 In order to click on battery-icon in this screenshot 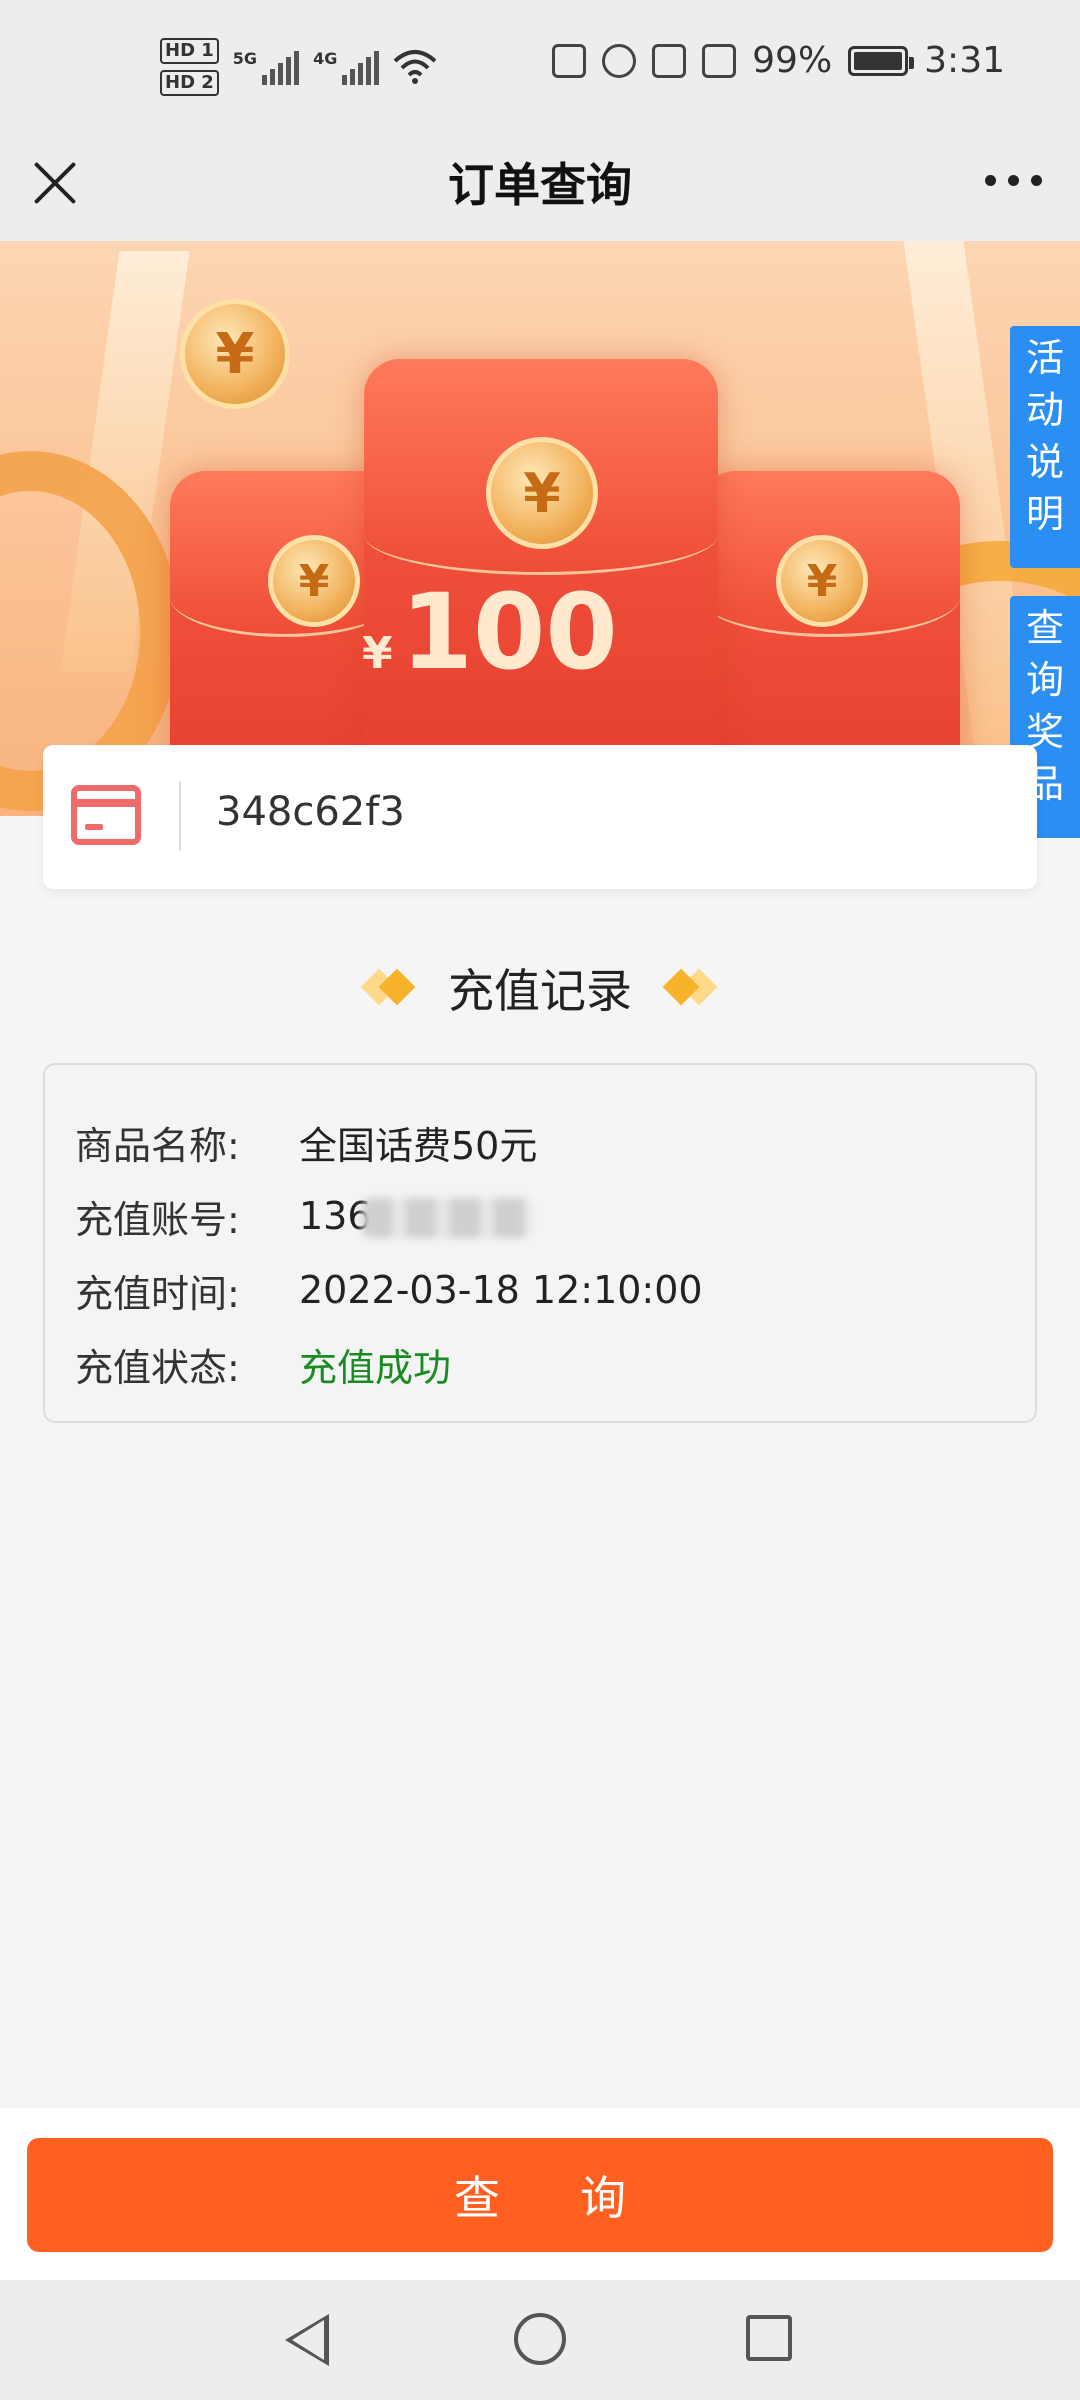, I will do `click(881, 60)`.